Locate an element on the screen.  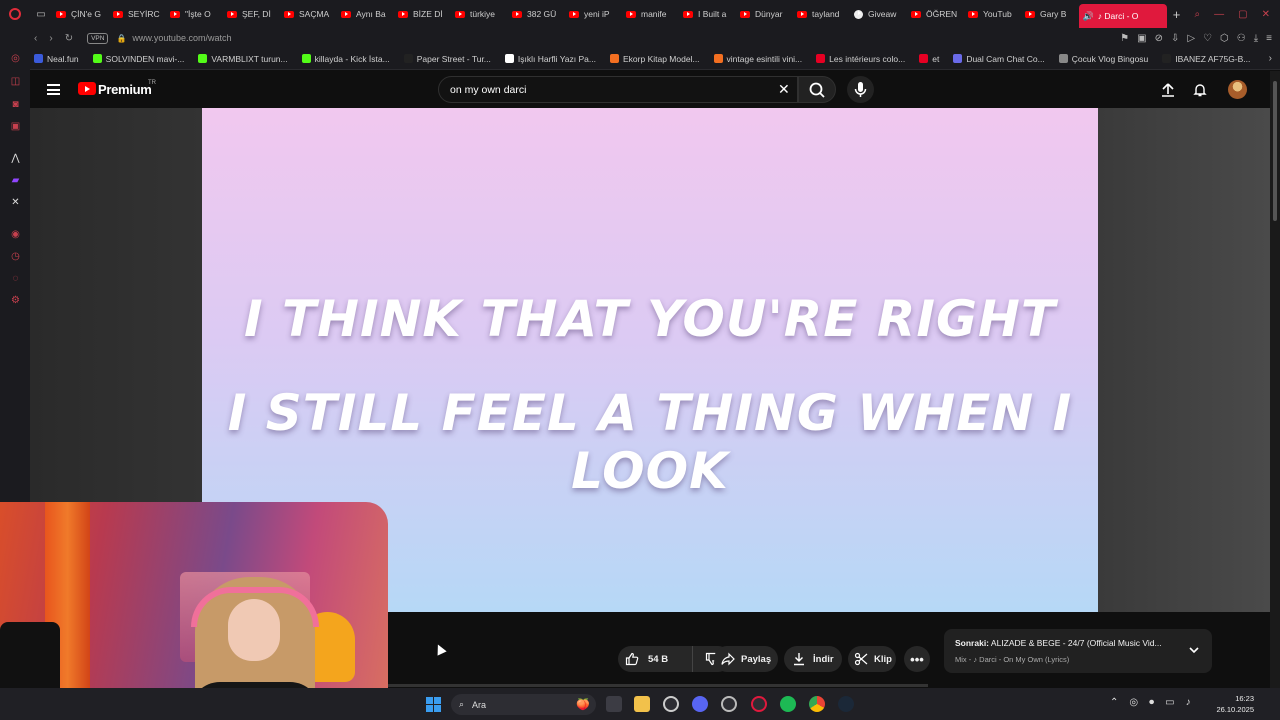
discord-icon is located at coordinates (700, 704).